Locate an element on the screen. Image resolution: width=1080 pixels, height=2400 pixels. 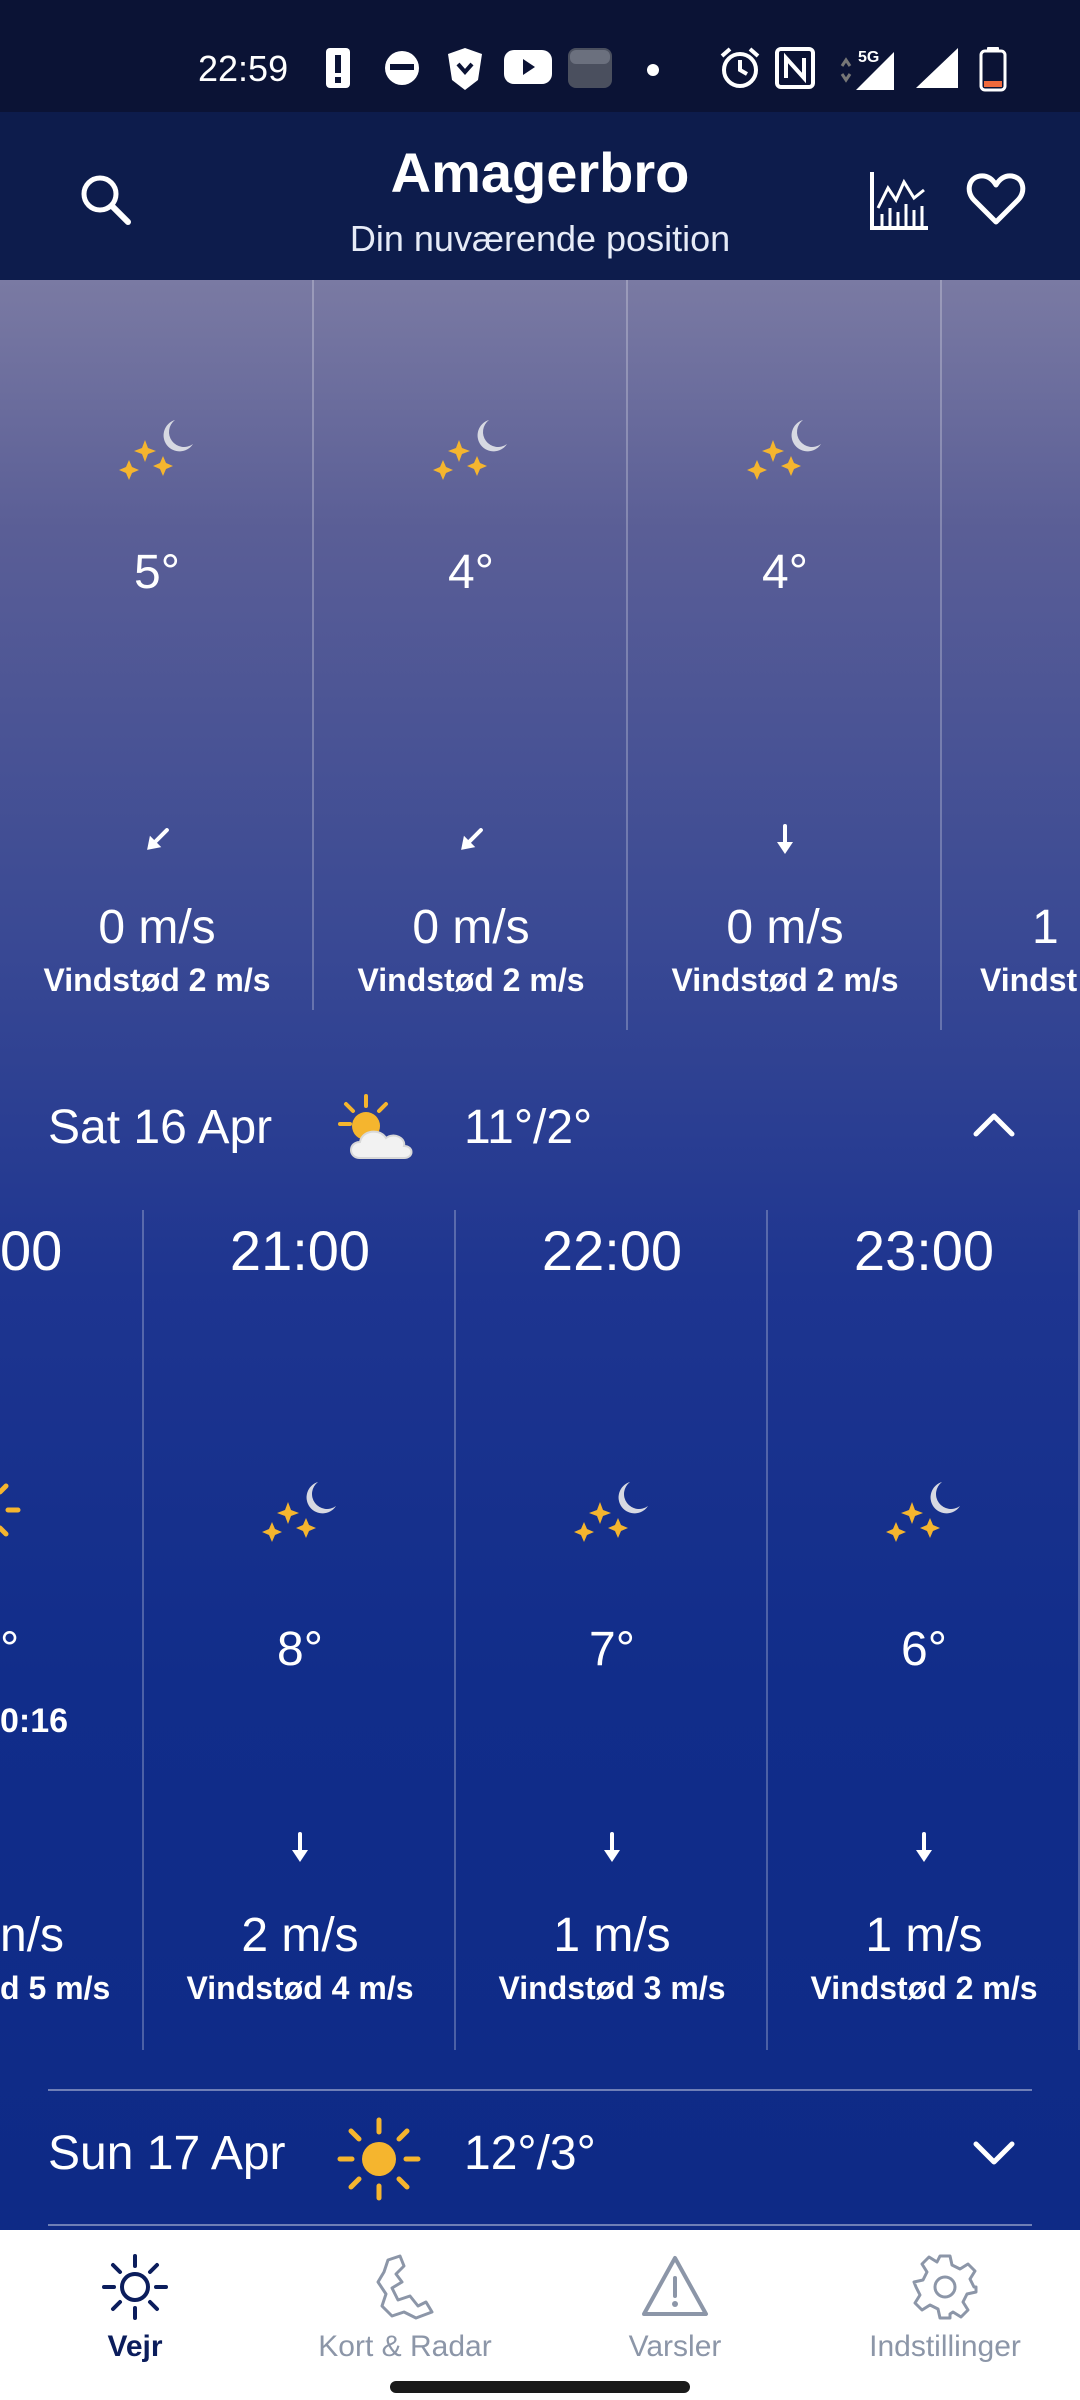
youtube-icon is located at coordinates (528, 67).